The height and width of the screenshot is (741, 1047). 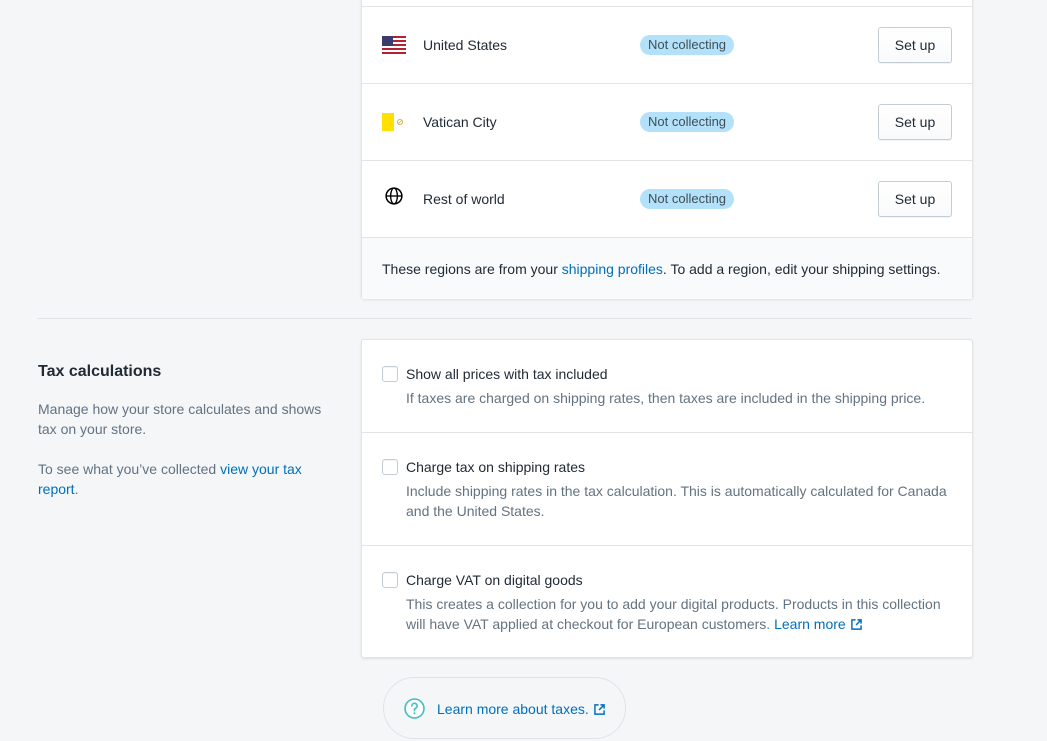 What do you see at coordinates (505, 318) in the screenshot?
I see `section-divider` at bounding box center [505, 318].